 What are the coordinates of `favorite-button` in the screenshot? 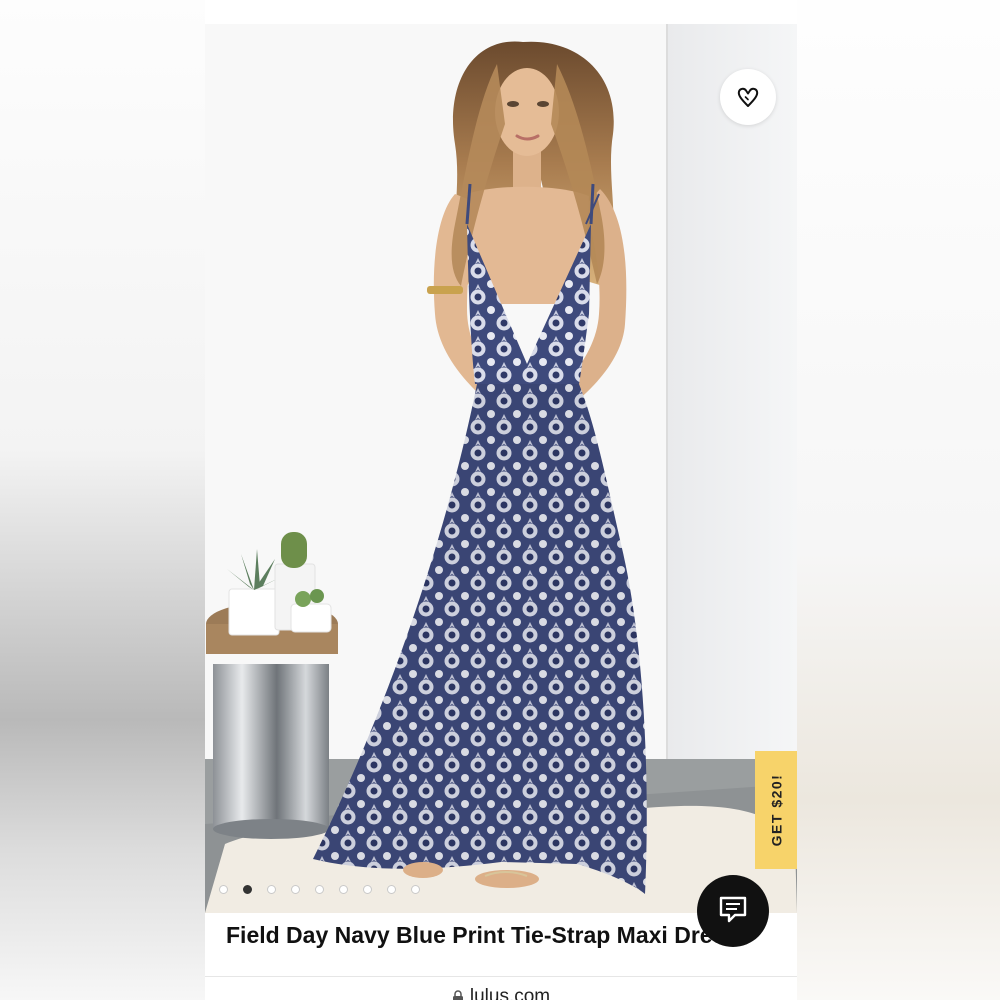 It's located at (748, 97).